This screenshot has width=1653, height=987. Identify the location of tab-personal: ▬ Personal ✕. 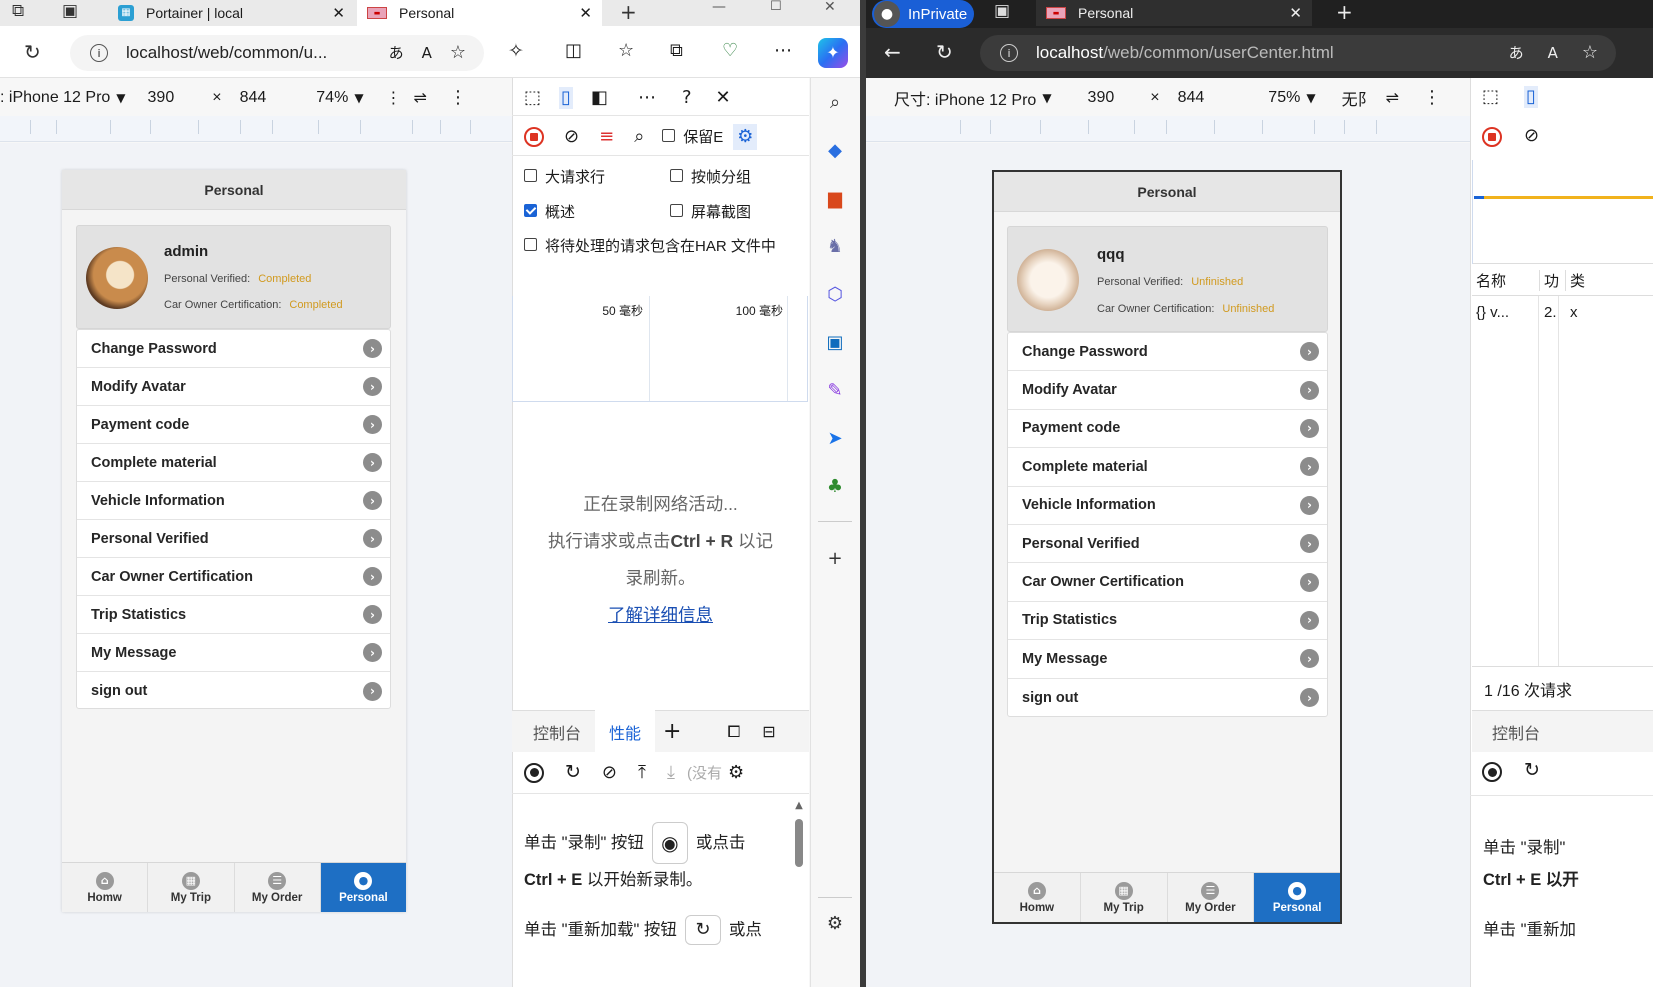
(479, 13).